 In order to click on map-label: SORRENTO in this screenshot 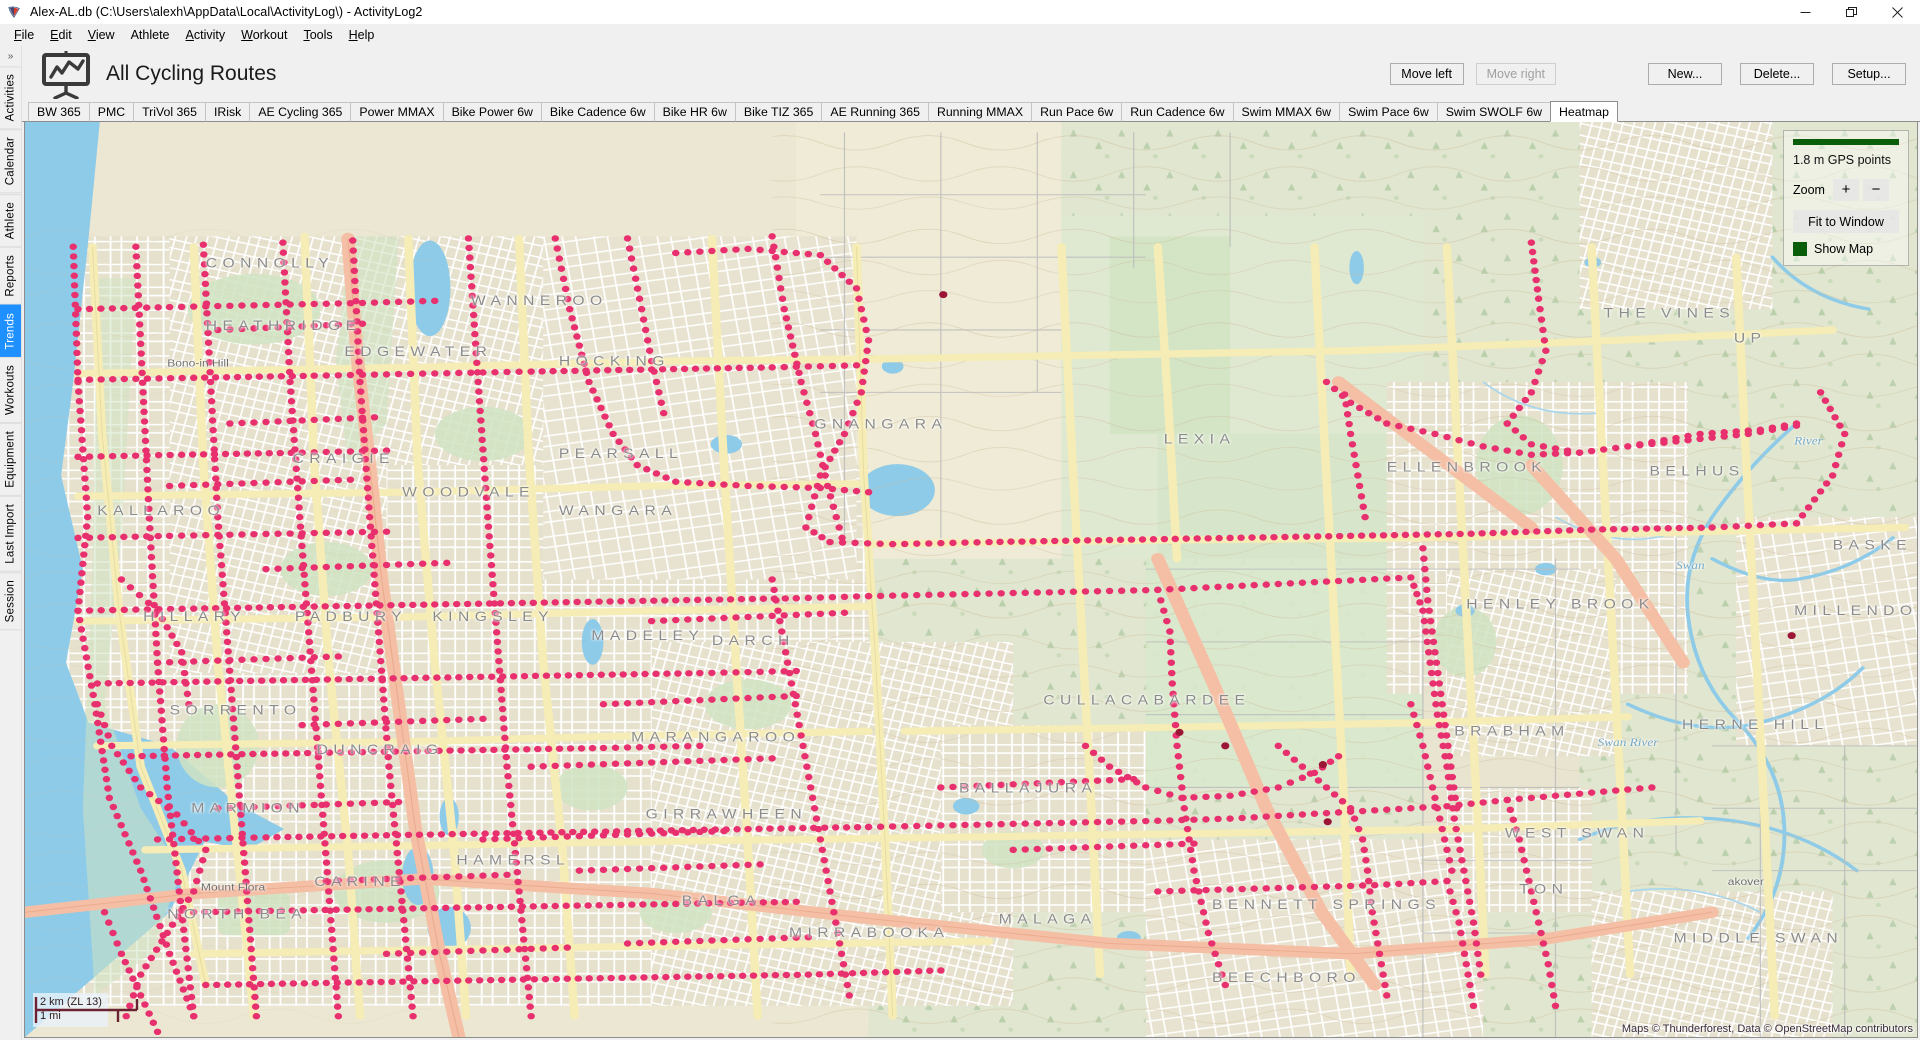, I will do `click(236, 711)`.